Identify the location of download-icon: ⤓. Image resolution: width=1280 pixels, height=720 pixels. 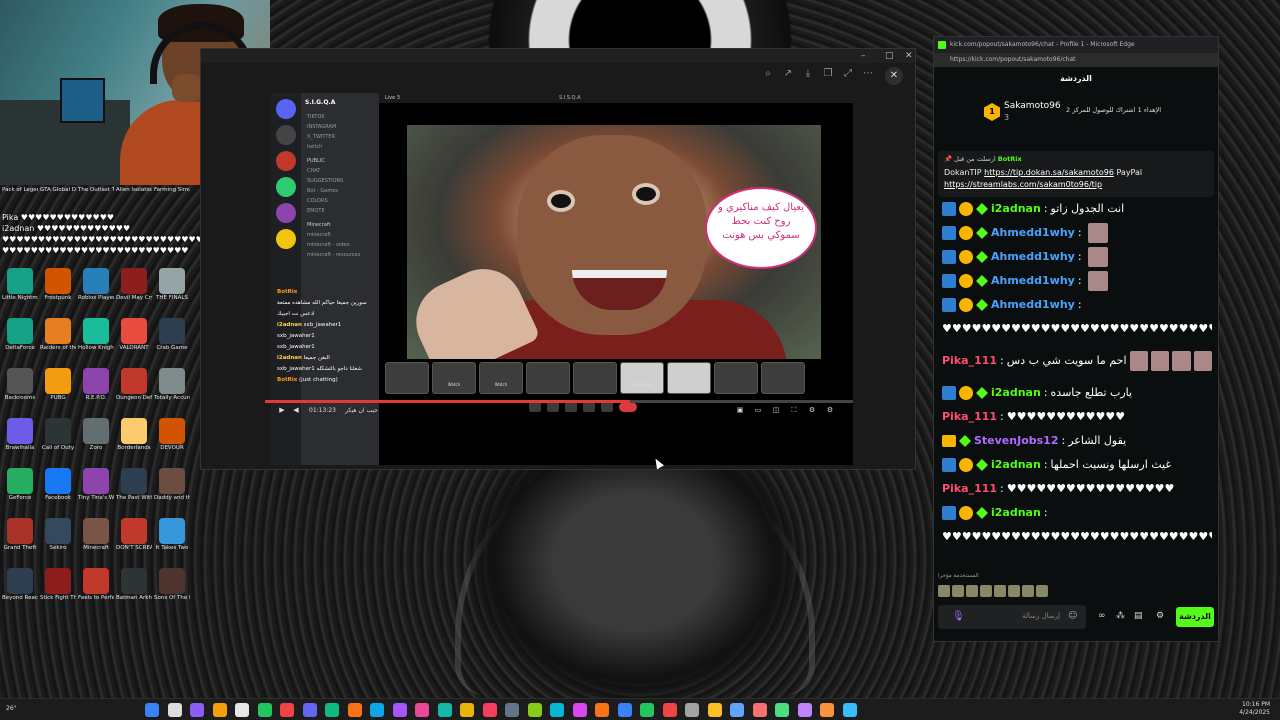
(808, 74).